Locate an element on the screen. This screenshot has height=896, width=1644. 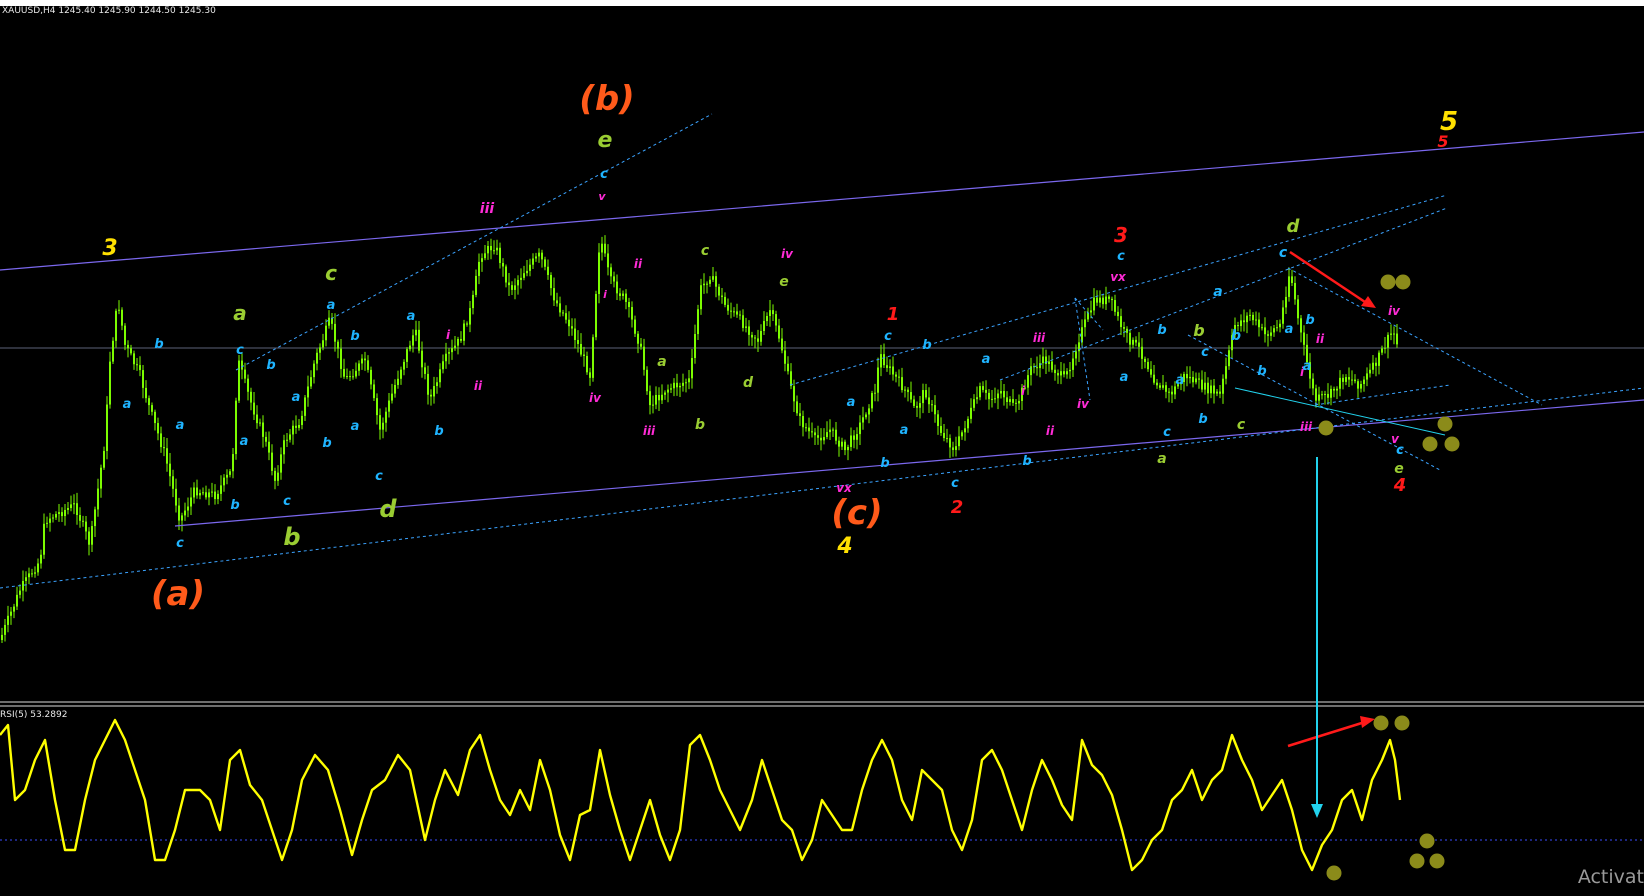
wave-label: a is located at coordinates (240, 313).